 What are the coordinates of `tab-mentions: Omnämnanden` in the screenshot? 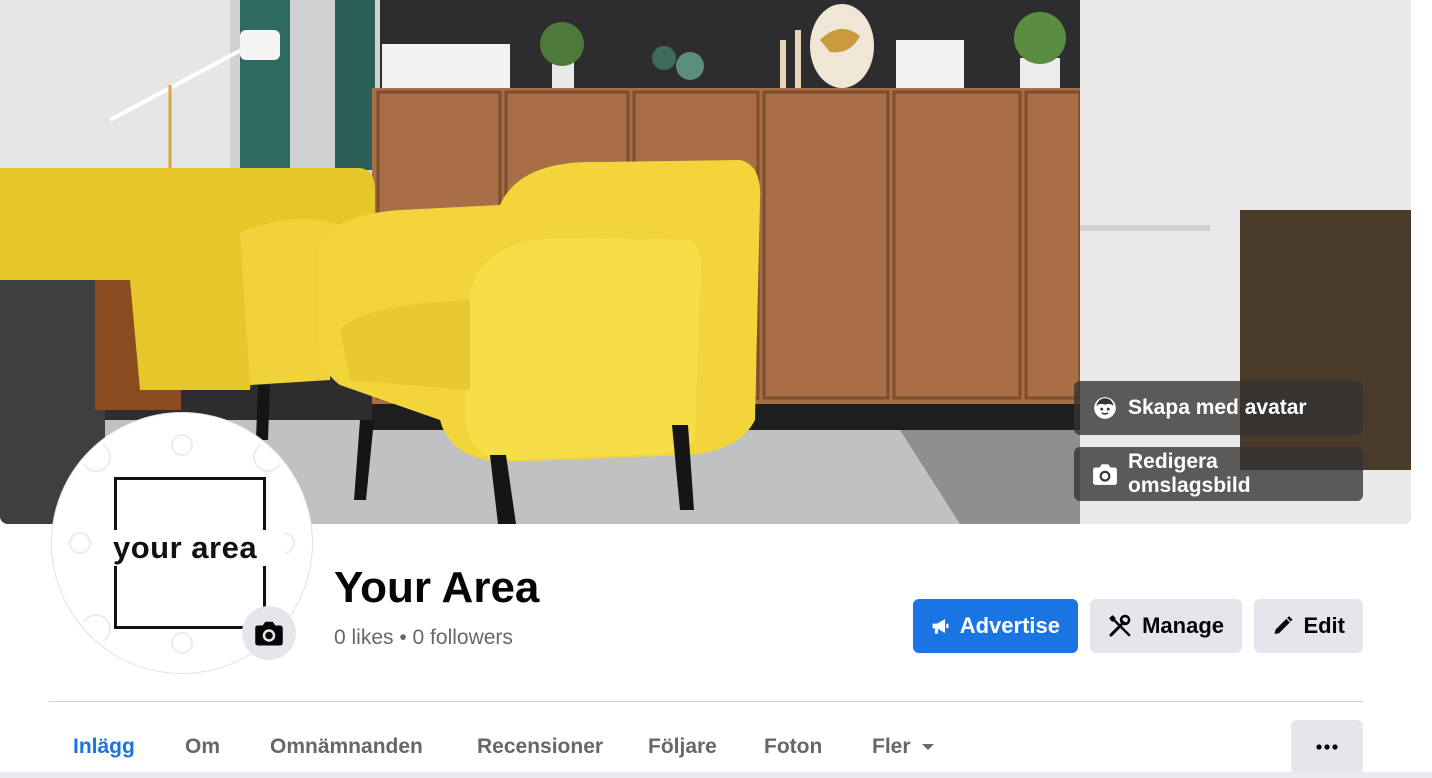 It's located at (346, 747).